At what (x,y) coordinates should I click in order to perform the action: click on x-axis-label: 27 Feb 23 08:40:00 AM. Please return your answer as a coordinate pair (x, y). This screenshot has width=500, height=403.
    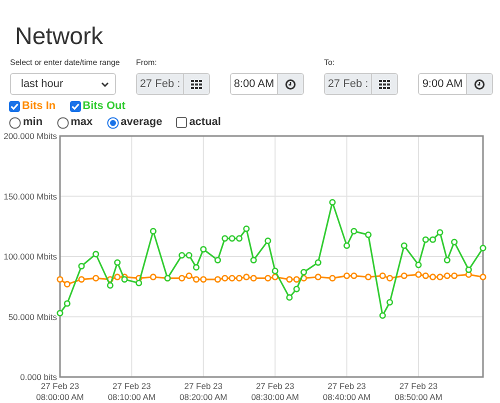
    Looking at the image, I should click on (346, 391).